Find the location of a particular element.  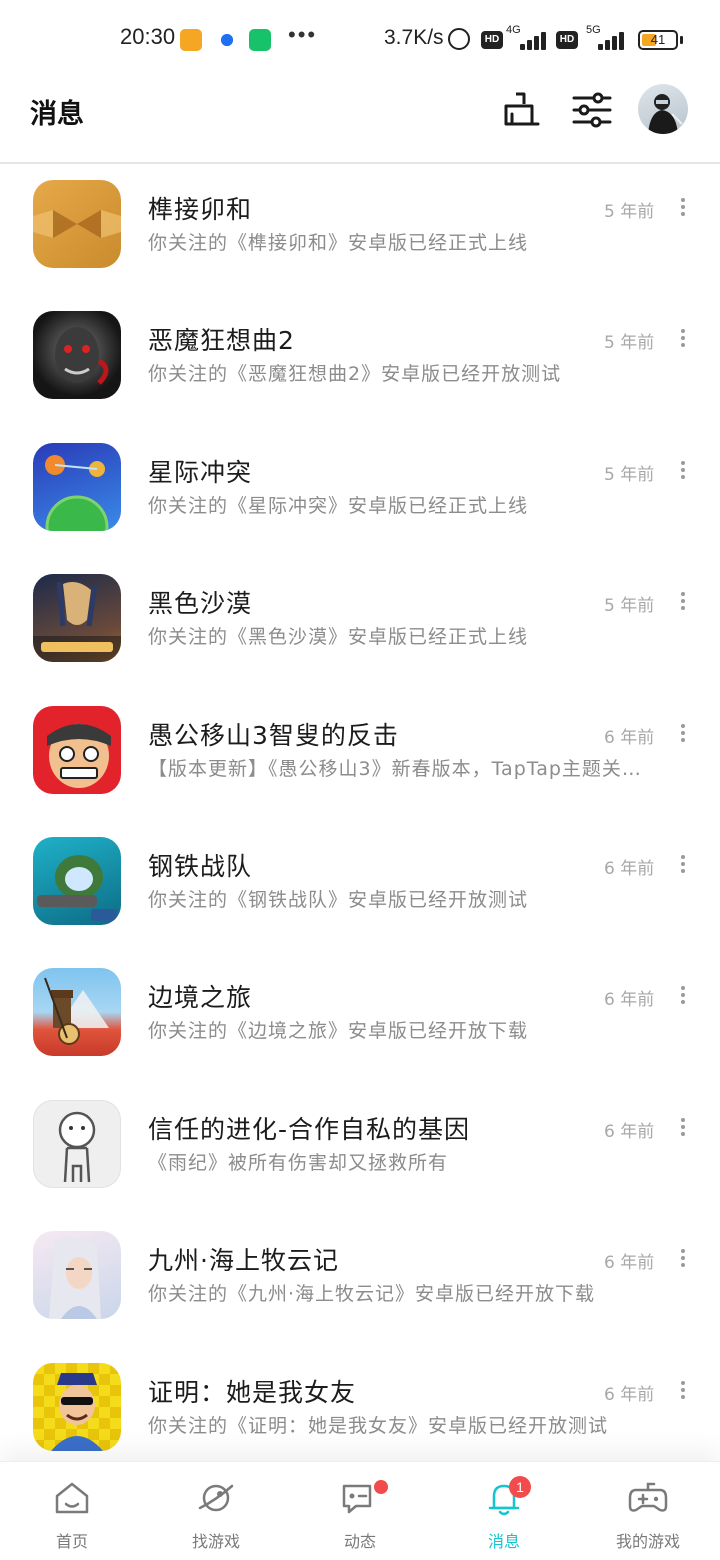

message-title: 证明：她是我女友 is located at coordinates (252, 1392).